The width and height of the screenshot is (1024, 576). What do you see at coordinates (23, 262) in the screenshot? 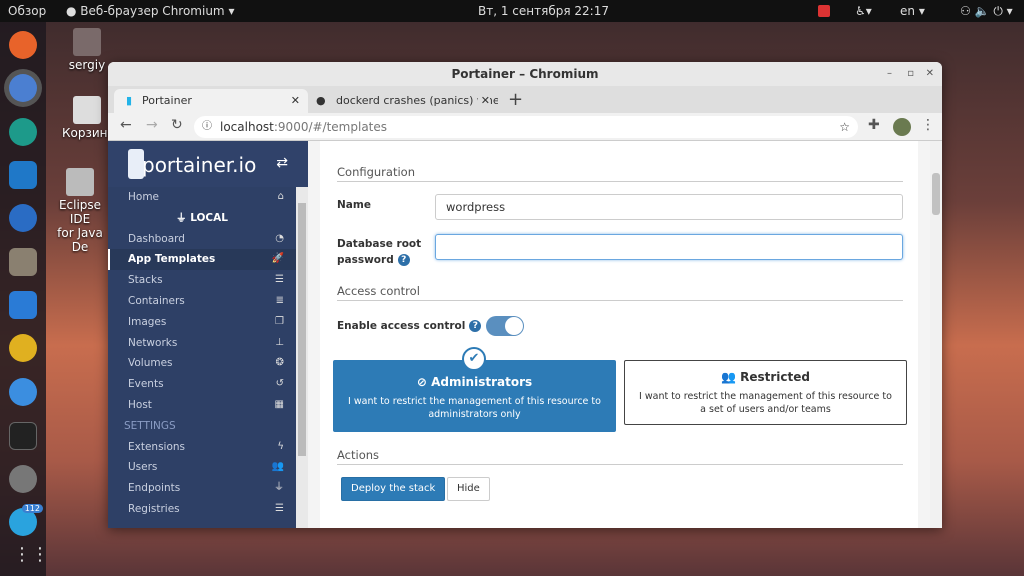
I see `files-icon` at bounding box center [23, 262].